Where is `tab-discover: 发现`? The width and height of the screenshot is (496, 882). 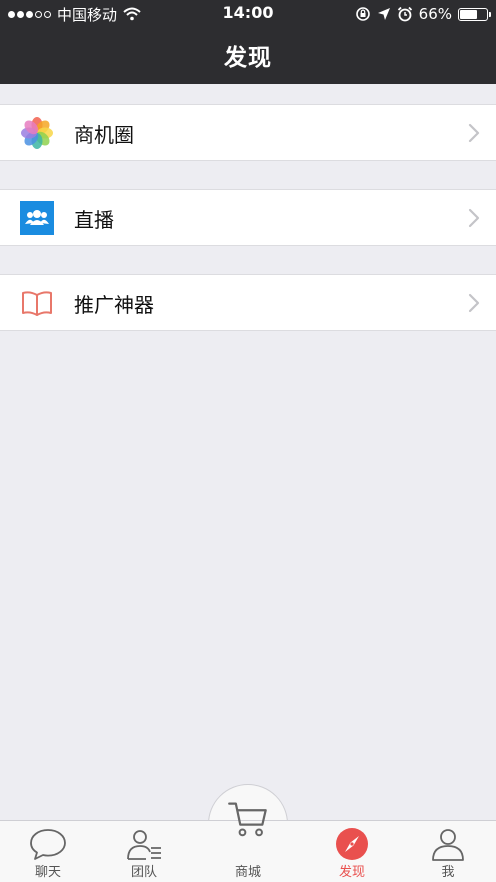 tab-discover: 发现 is located at coordinates (352, 851).